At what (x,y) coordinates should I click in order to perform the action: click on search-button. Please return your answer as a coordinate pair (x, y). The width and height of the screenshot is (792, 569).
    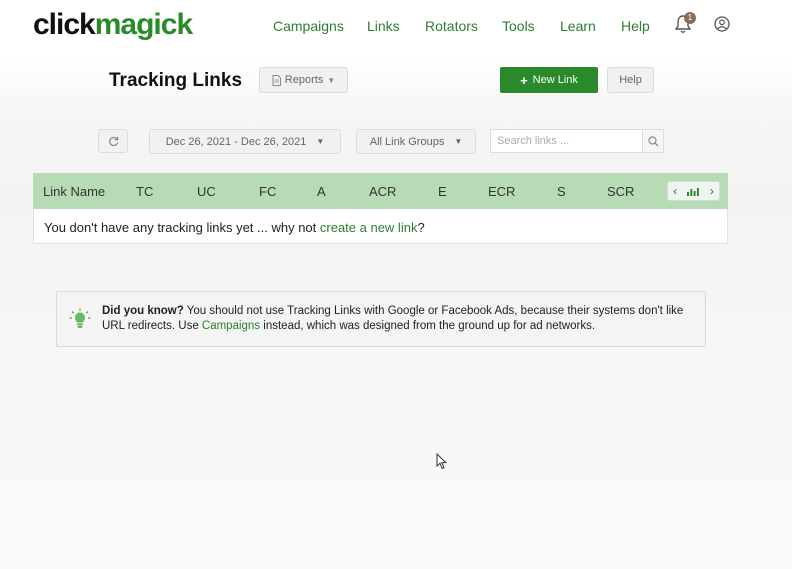
    Looking at the image, I should click on (653, 141).